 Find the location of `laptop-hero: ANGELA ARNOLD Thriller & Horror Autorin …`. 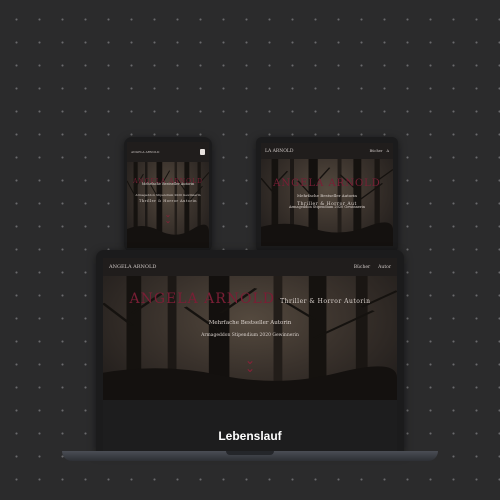

laptop-hero: ANGELA ARNOLD Thriller & Horror Autorin … is located at coordinates (250, 338).